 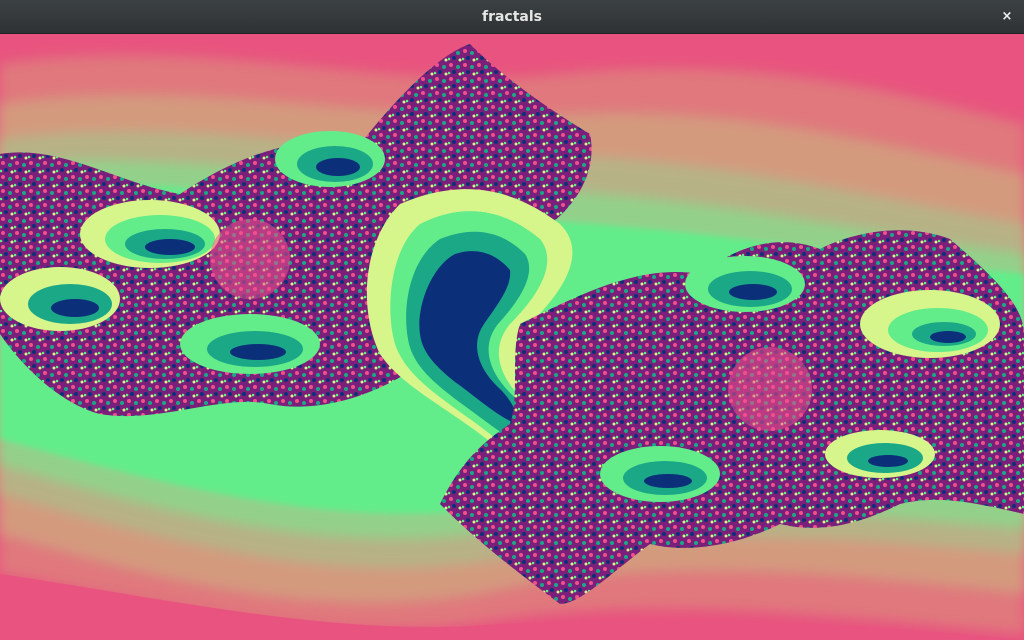 What do you see at coordinates (888, 461) in the screenshot?
I see `right-bottom-dark` at bounding box center [888, 461].